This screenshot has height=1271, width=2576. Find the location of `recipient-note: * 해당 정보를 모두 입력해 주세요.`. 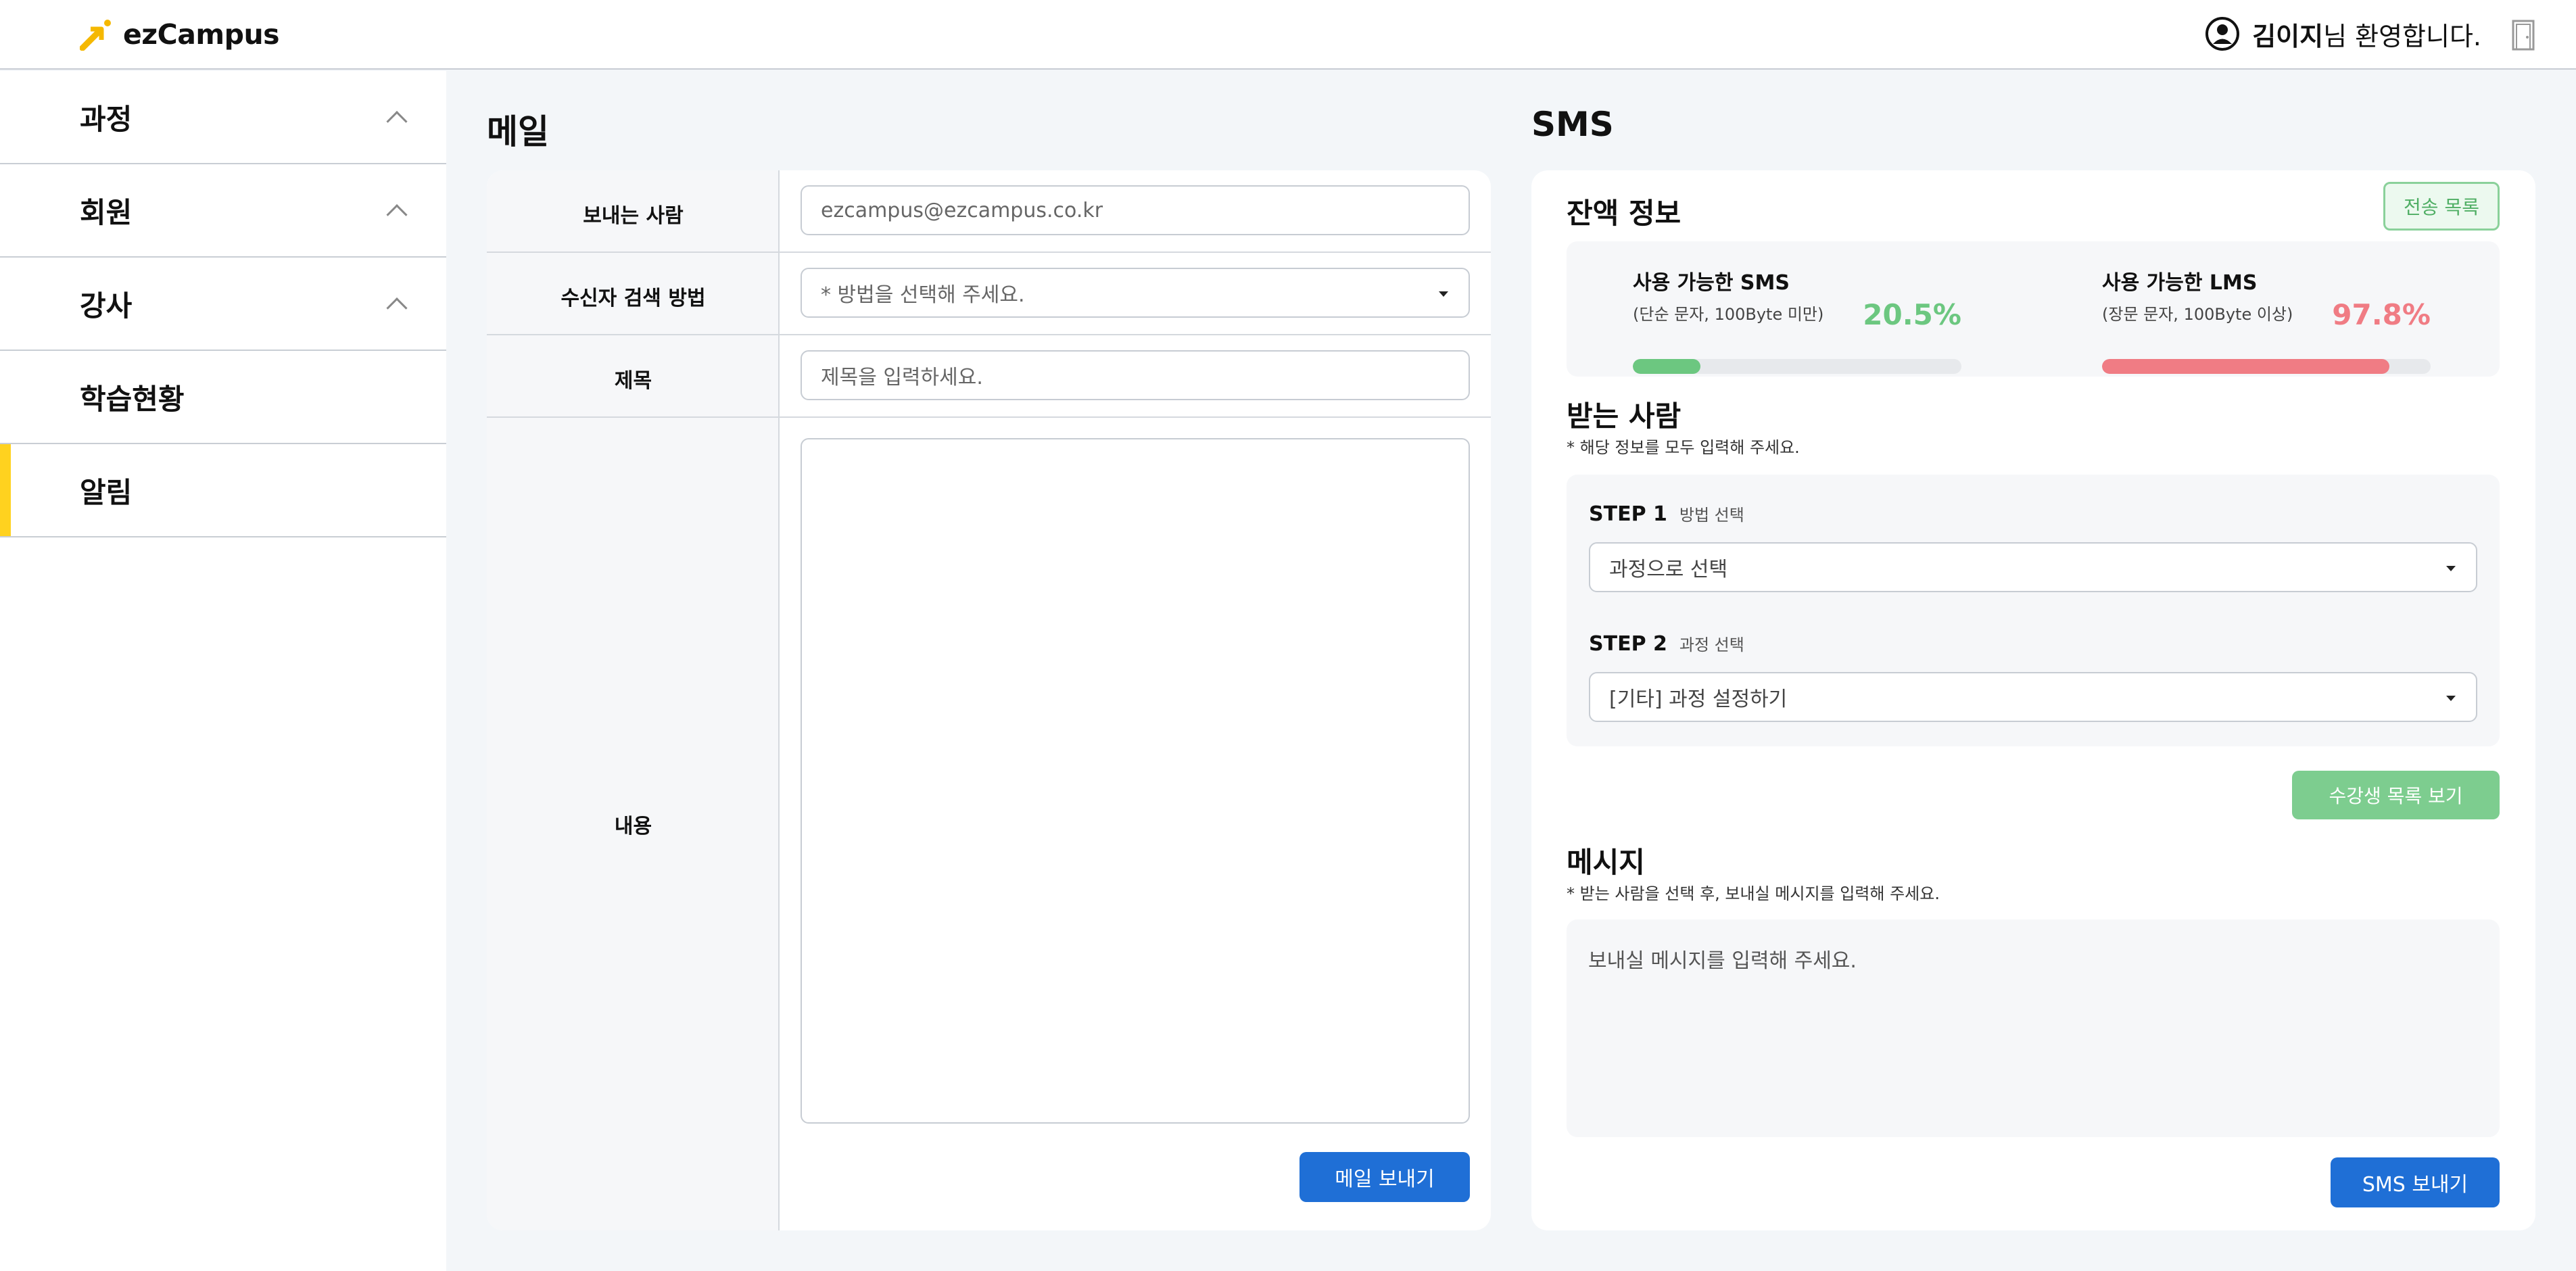

recipient-note: * 해당 정보를 모두 입력해 주세요. is located at coordinates (1683, 447).